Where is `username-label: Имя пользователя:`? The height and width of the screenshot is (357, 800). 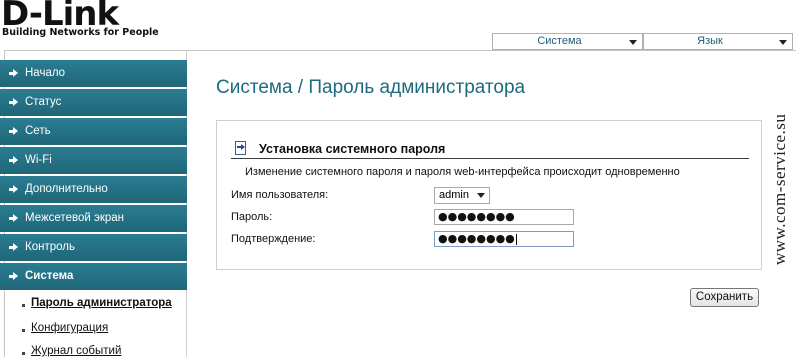
username-label: Имя пользователя: is located at coordinates (280, 195).